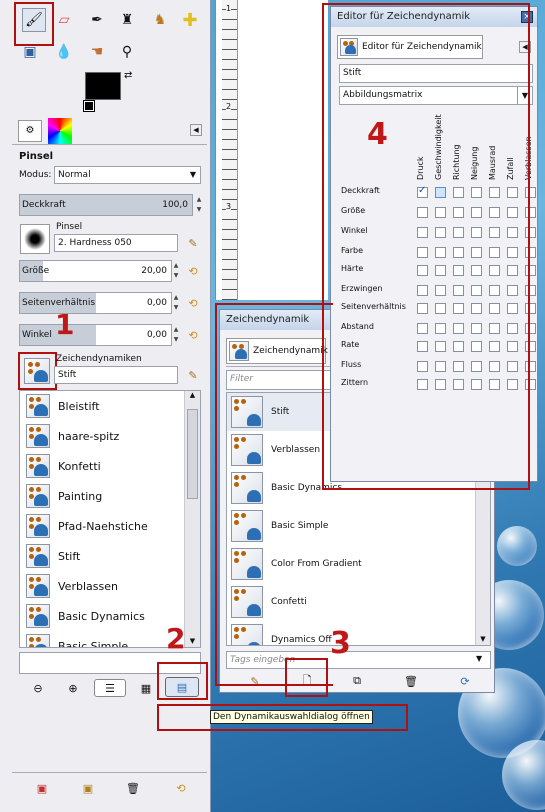 This screenshot has height=812, width=545. What do you see at coordinates (64, 52) in the screenshot?
I see `blur-tool-icon: 💧` at bounding box center [64, 52].